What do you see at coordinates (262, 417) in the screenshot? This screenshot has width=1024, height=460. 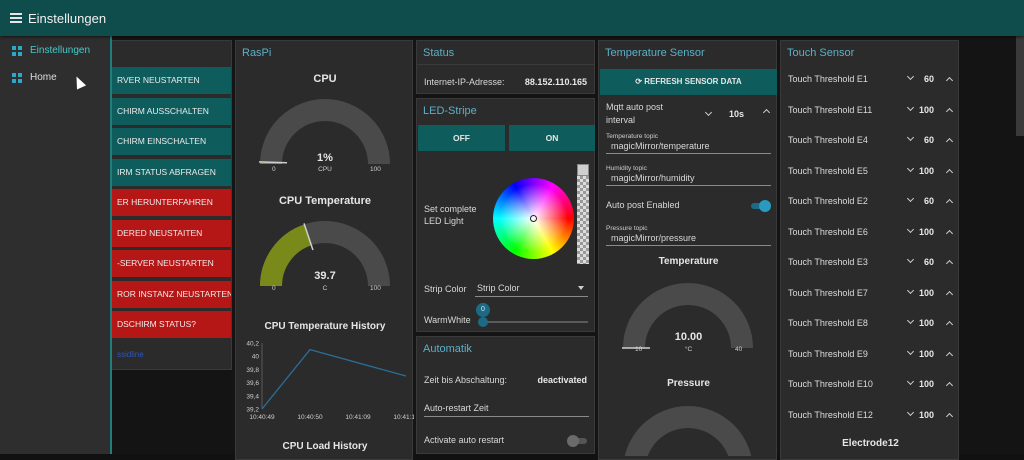 I see `x-tick-label: 10:40:49` at bounding box center [262, 417].